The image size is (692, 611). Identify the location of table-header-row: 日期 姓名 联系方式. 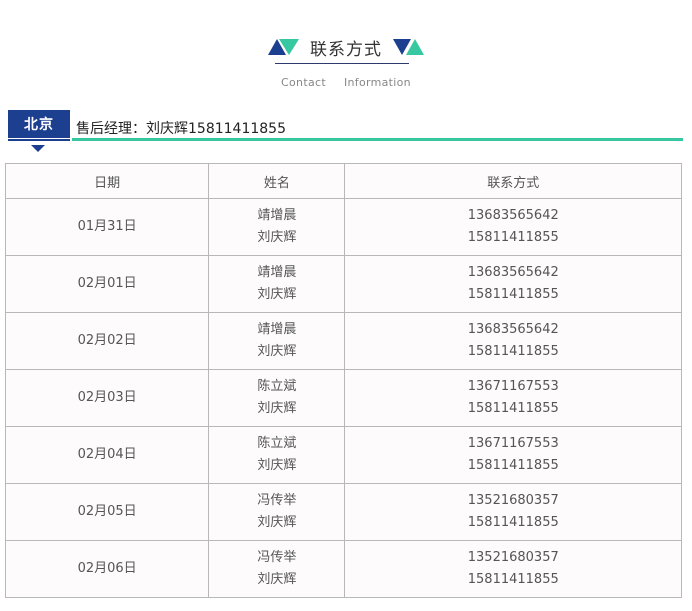
(343, 181).